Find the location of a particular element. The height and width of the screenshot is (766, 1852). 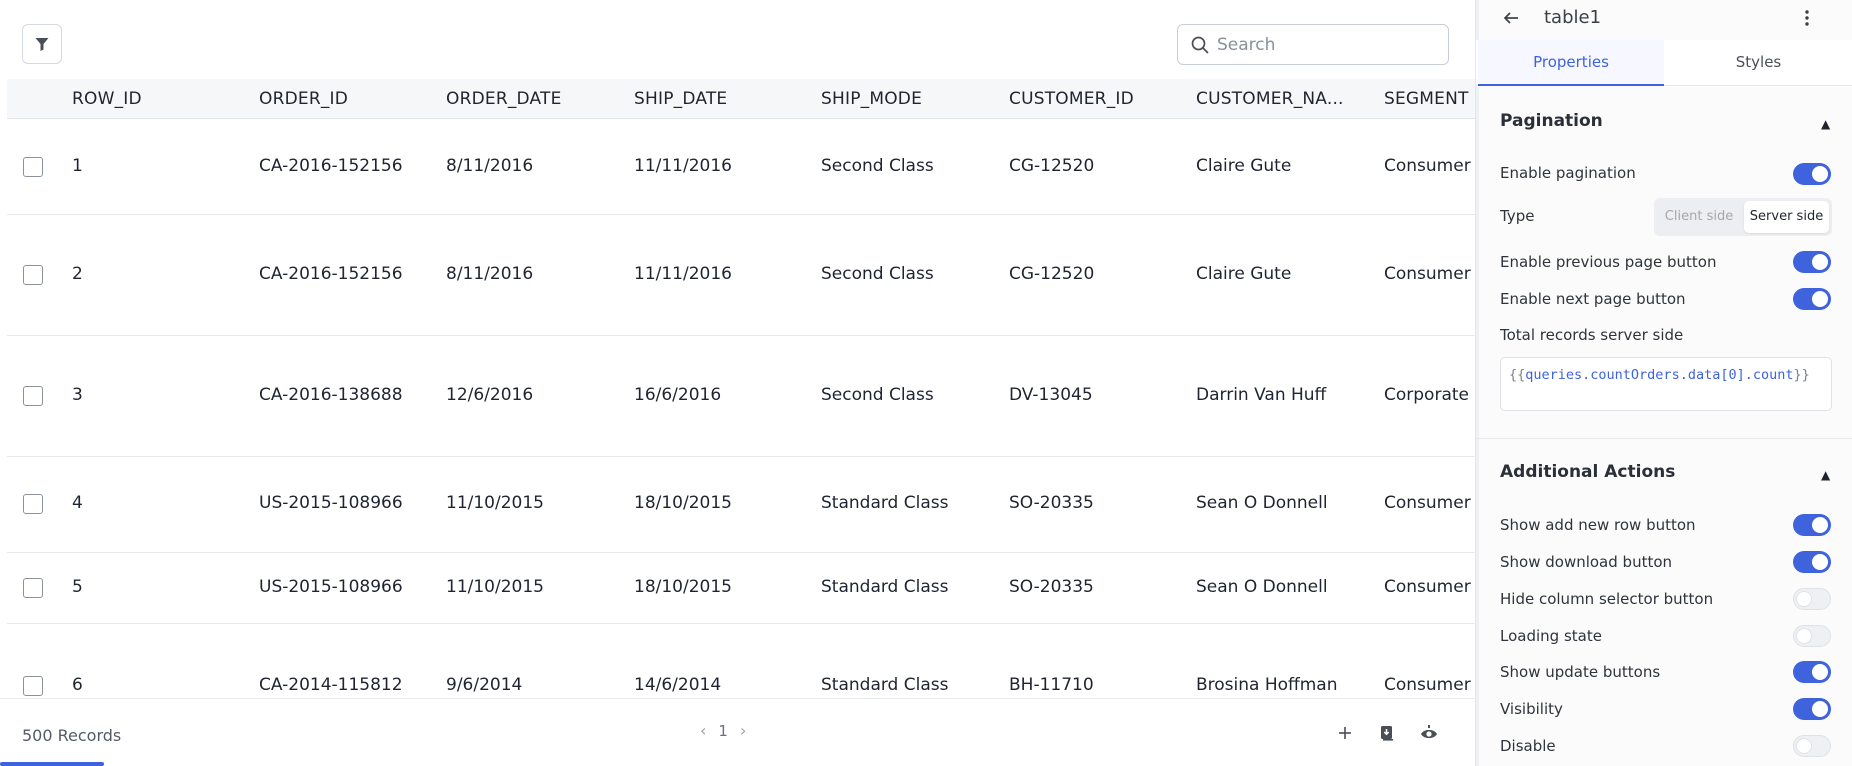

section-divider is located at coordinates (1664, 438).